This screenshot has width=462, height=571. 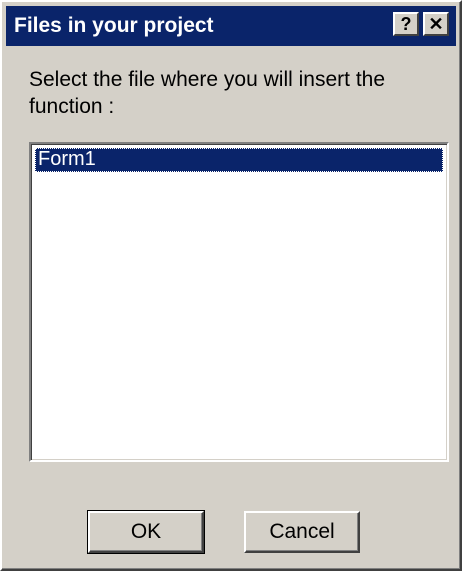 I want to click on help-icon: ?, so click(x=406, y=24).